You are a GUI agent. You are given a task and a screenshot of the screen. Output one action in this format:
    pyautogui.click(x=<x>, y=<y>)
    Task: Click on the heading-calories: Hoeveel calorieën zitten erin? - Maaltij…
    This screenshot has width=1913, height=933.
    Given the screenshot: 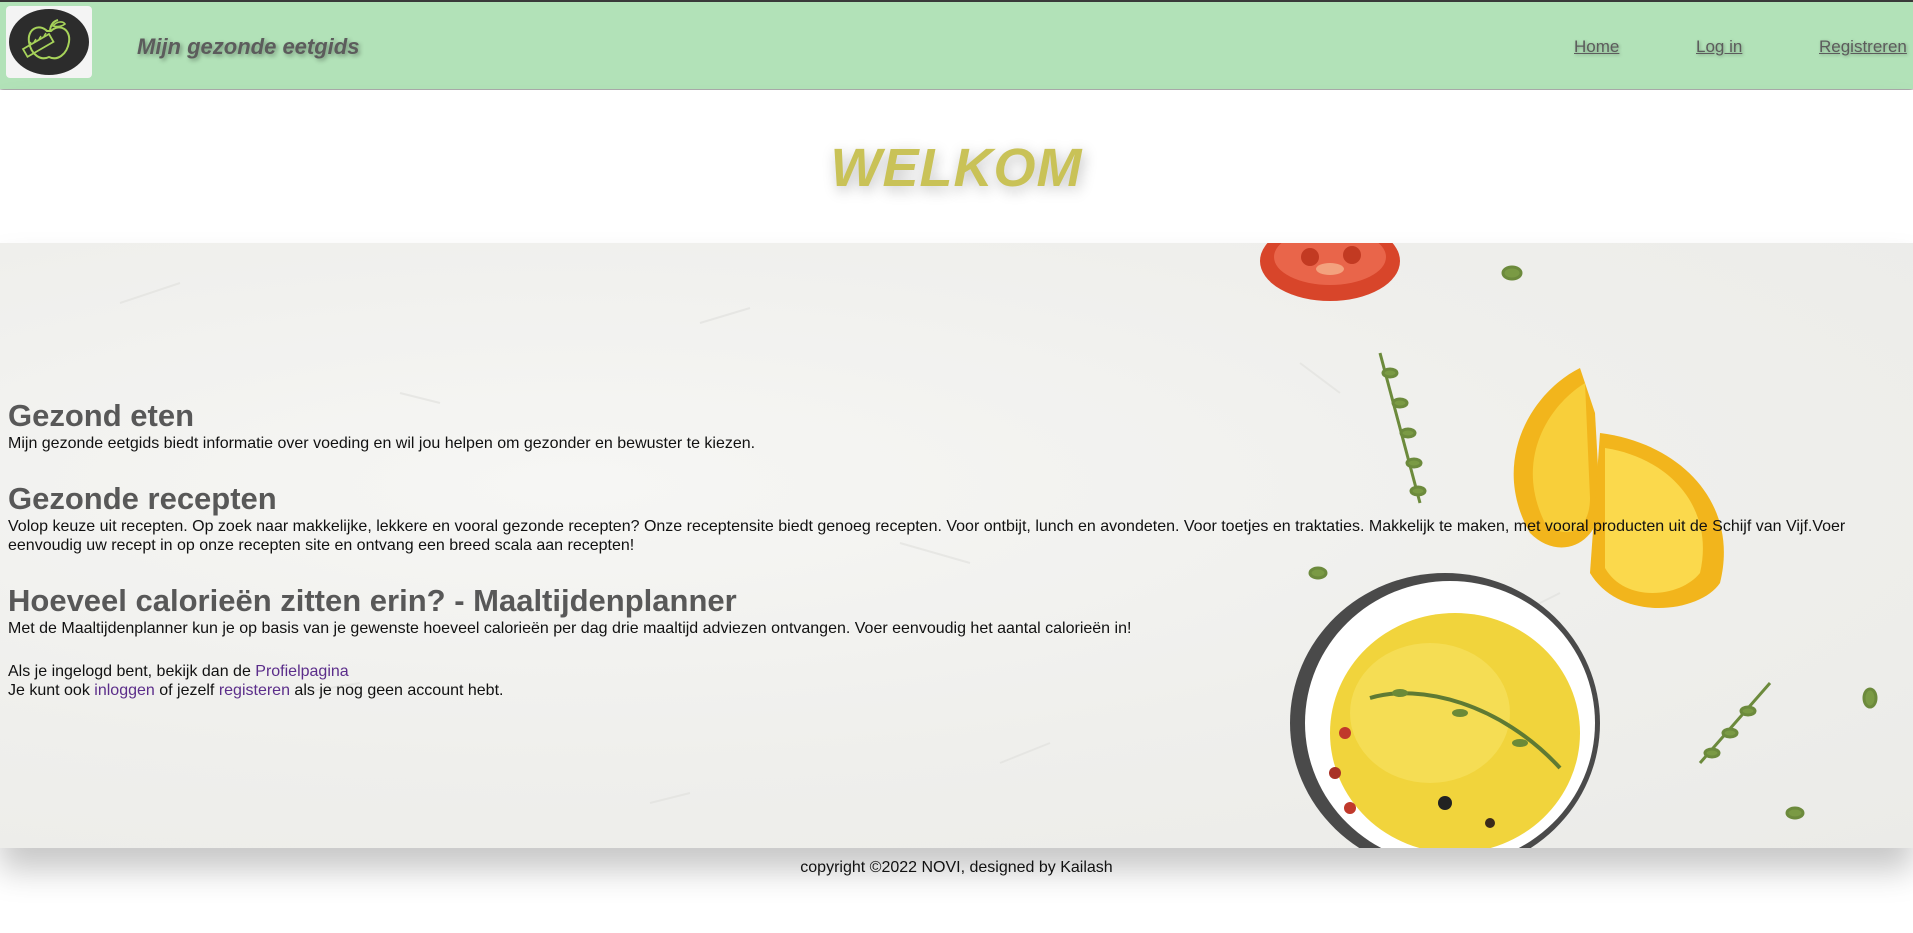 What is the action you would take?
    pyautogui.click(x=372, y=600)
    